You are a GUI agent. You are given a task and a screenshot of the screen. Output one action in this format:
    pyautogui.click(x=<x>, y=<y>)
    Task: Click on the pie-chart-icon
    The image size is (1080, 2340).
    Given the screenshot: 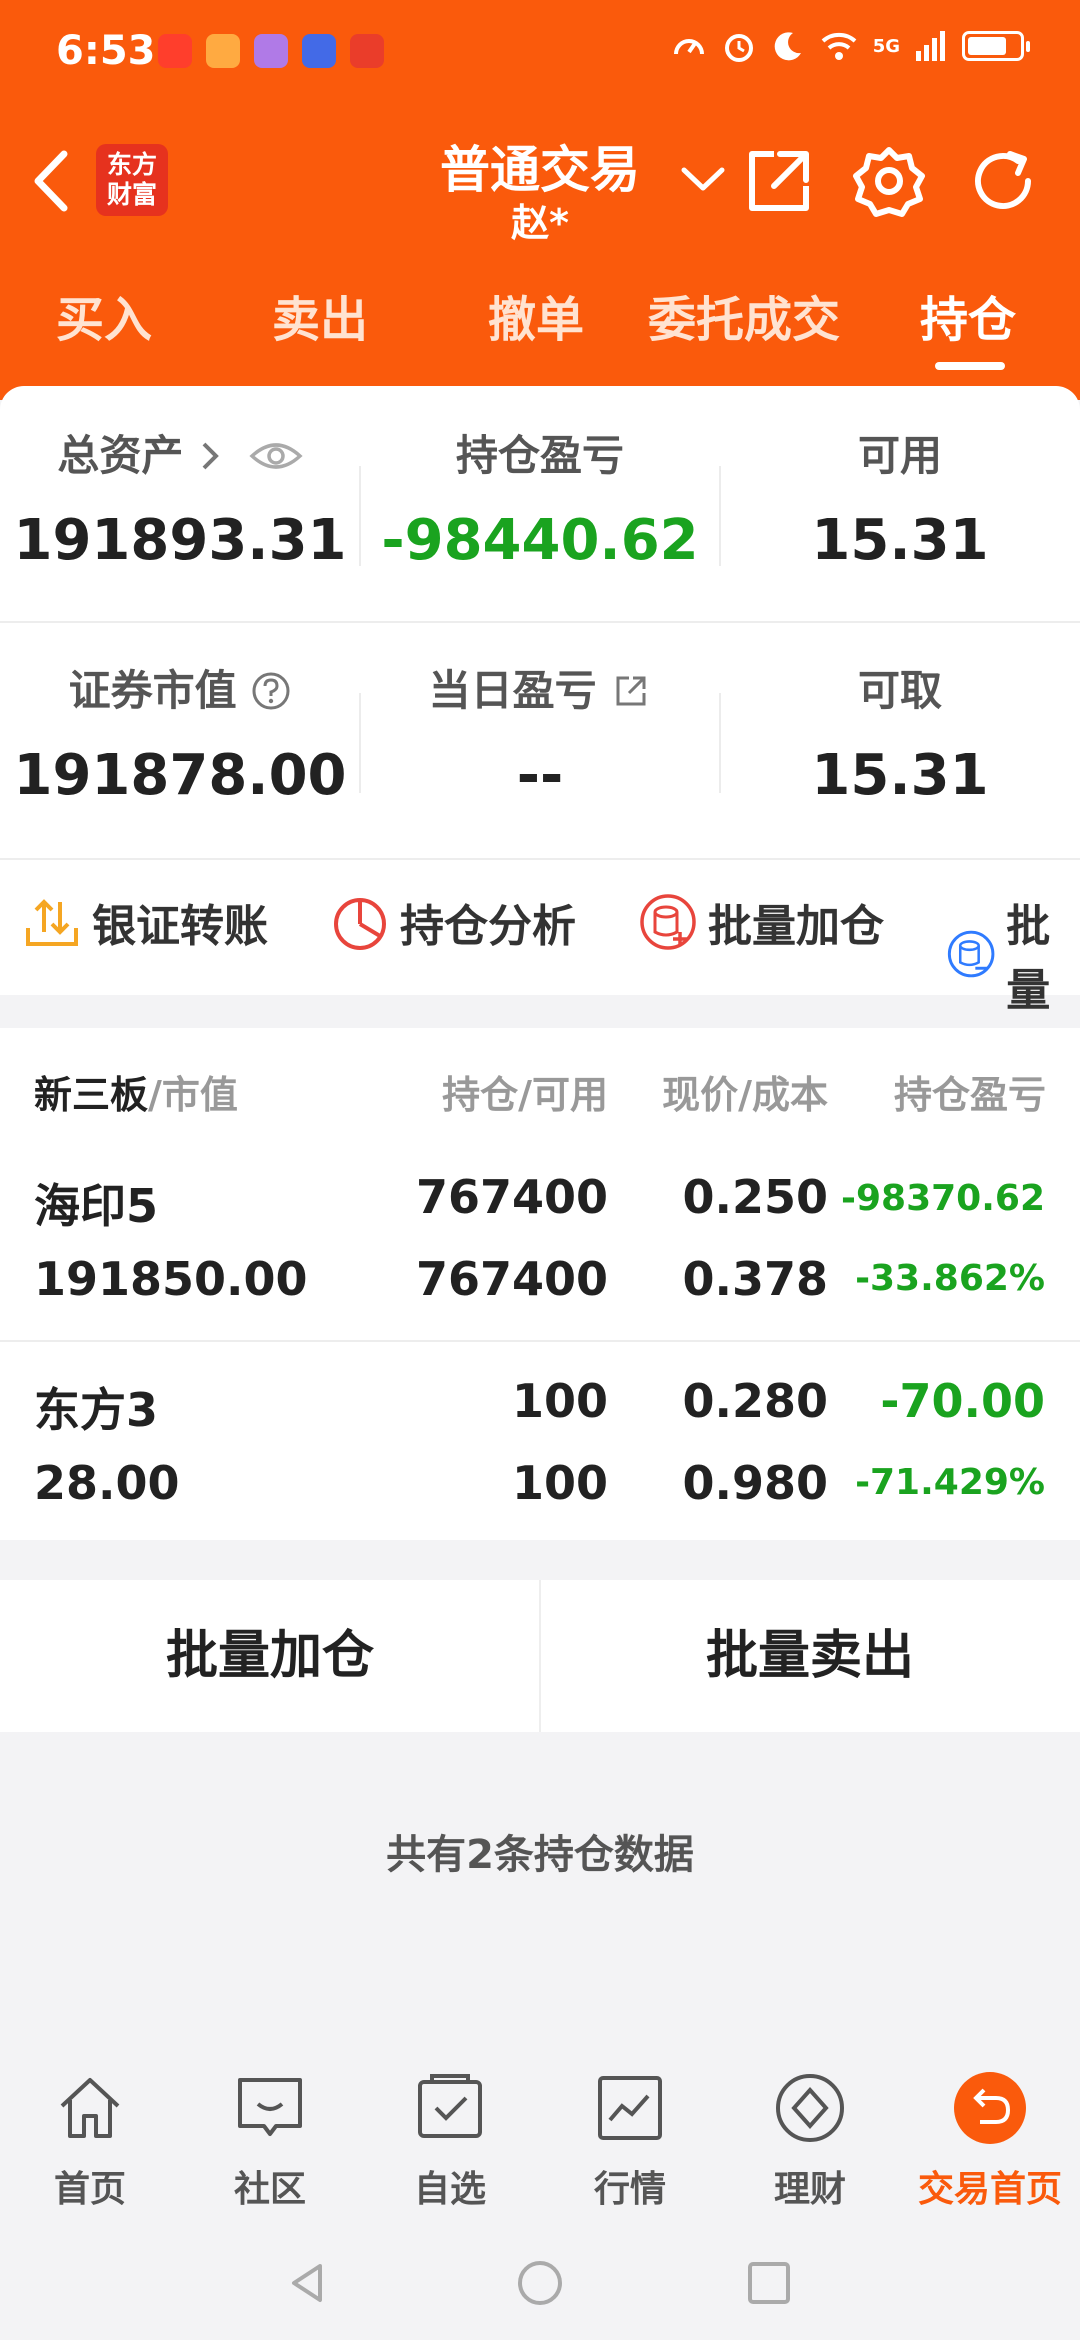 What is the action you would take?
    pyautogui.click(x=360, y=924)
    